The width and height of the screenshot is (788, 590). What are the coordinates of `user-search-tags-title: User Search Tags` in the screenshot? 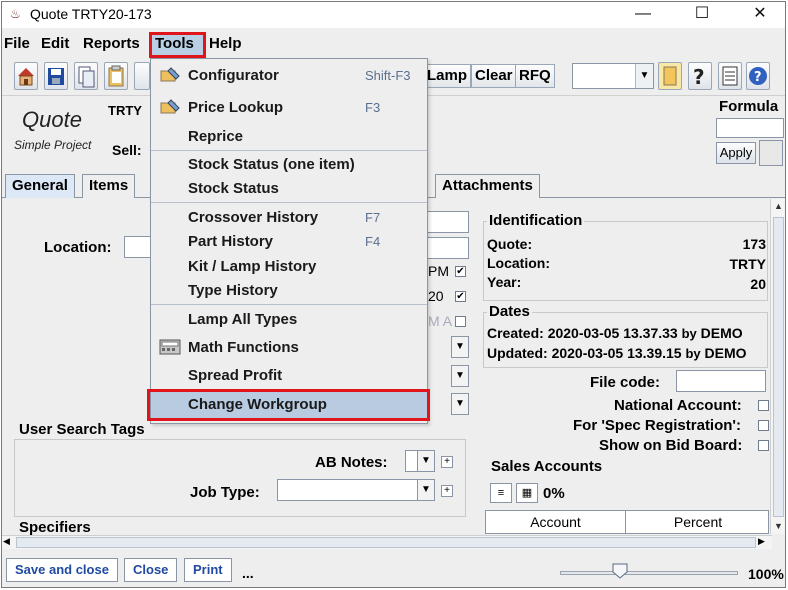 It's located at (82, 429).